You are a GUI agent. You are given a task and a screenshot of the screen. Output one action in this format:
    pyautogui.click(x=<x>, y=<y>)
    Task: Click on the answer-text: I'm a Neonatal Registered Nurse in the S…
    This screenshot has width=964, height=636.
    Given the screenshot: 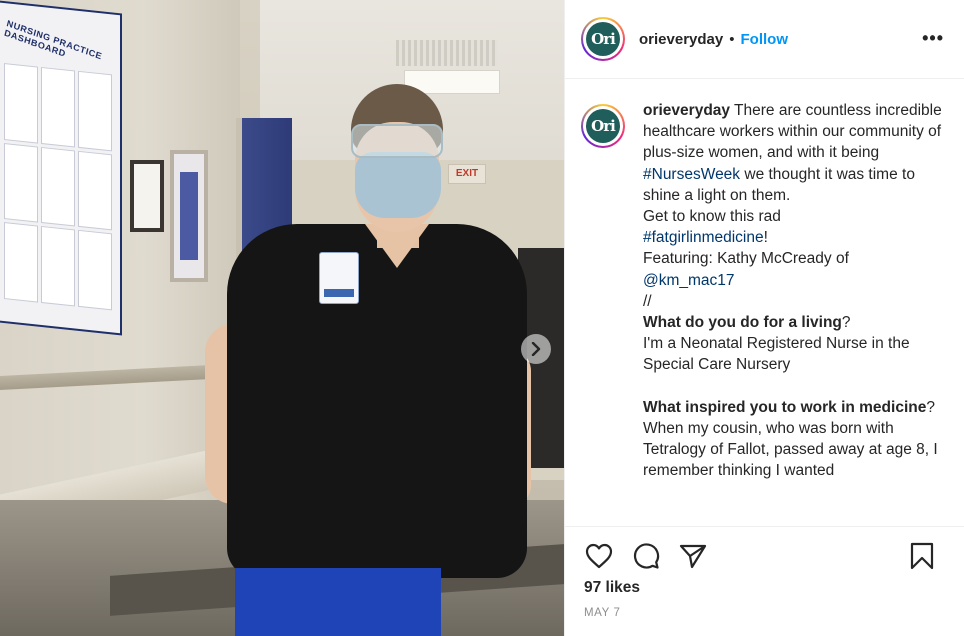 What is the action you would take?
    pyautogui.click(x=776, y=354)
    